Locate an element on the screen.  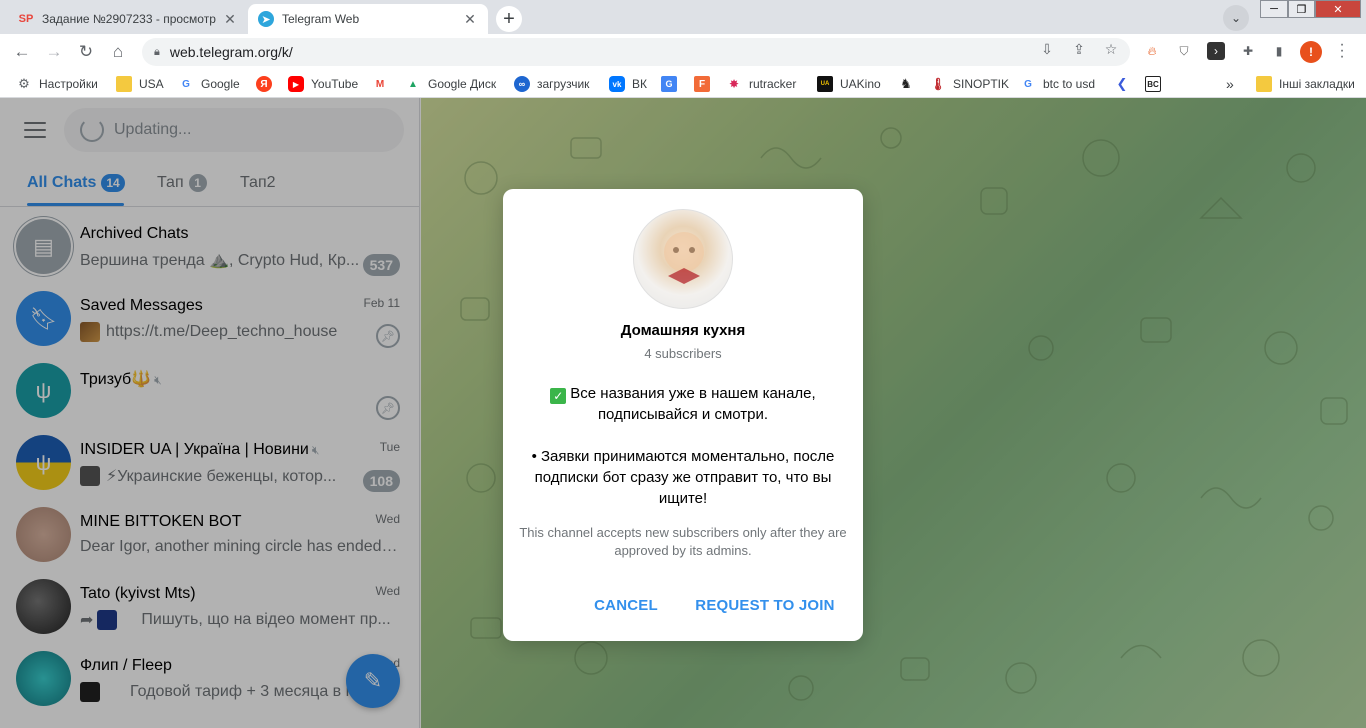
tab-title: Задание №2907233 - просмотр is located at coordinates (129, 19).